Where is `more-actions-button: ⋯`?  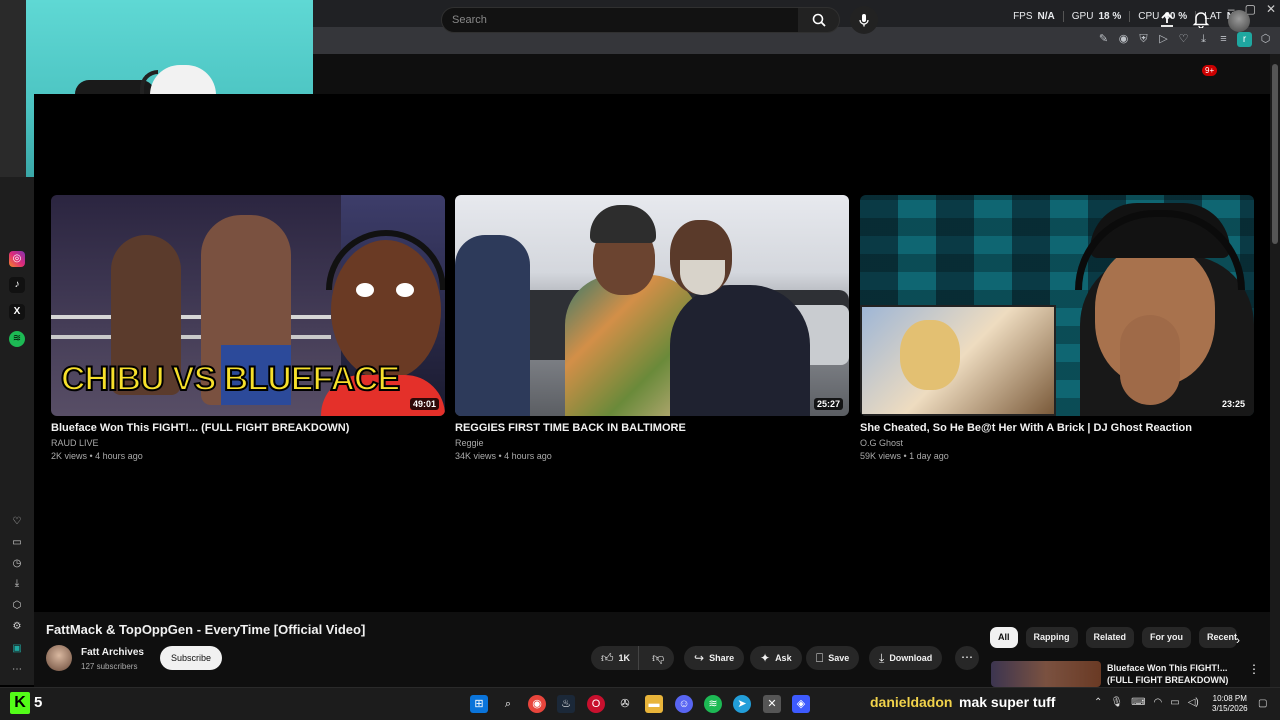
more-actions-button: ⋯ is located at coordinates (967, 658).